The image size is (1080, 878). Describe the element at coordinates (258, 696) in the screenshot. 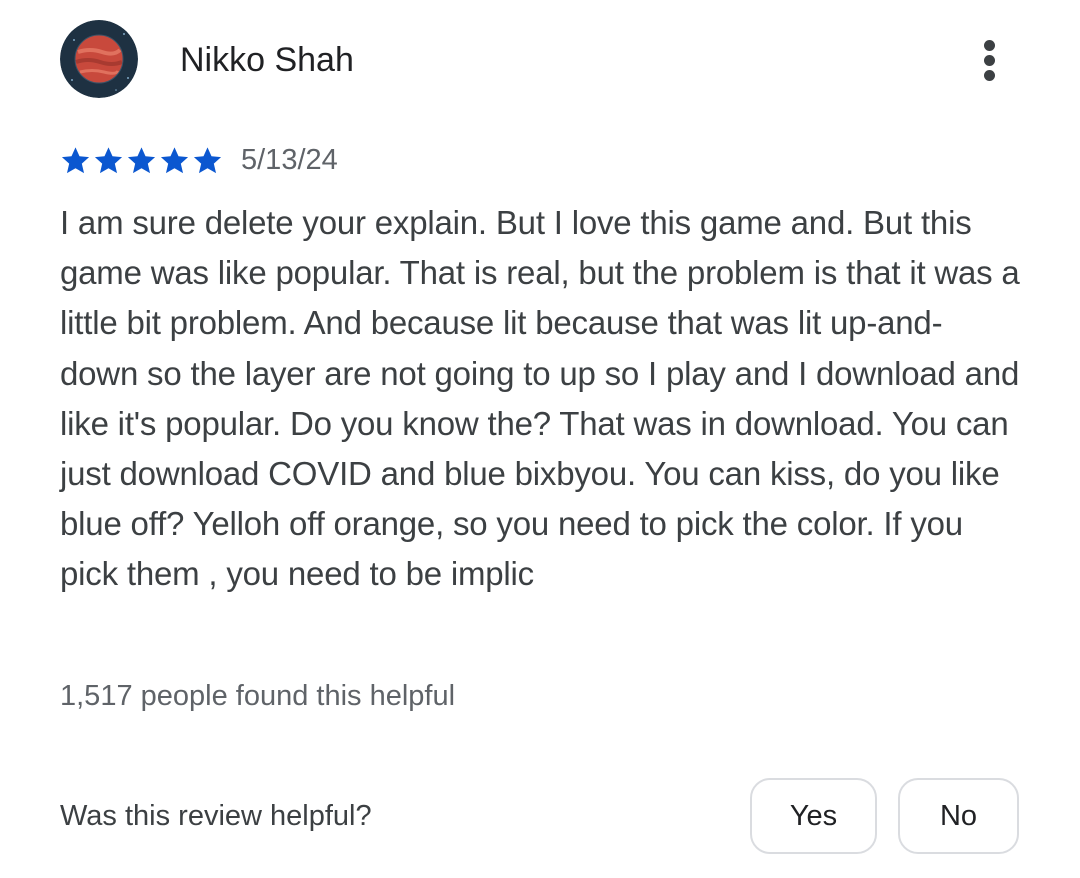

I see `helpful-count: 1,517 people found this helpful` at that location.